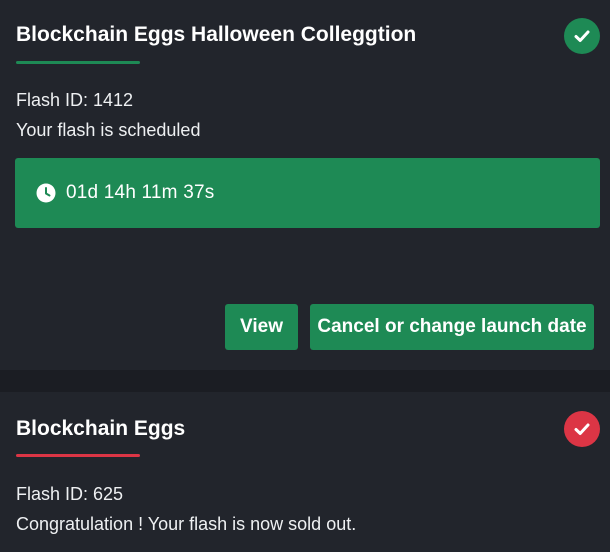 The height and width of the screenshot is (552, 610). I want to click on countdown-timer: 01d 14h 11m 37s, so click(140, 192).